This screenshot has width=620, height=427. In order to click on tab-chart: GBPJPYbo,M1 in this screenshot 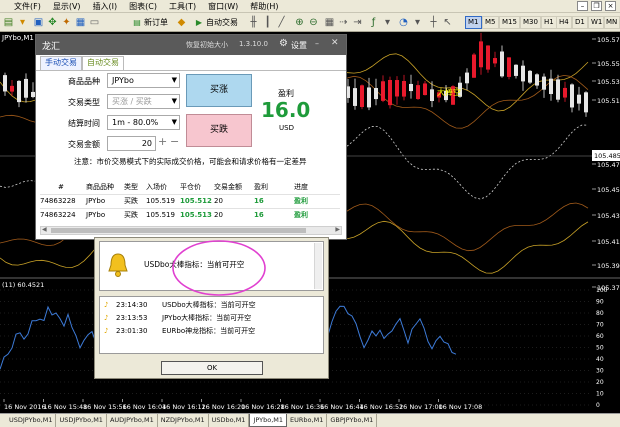, I will do `click(352, 420)`.